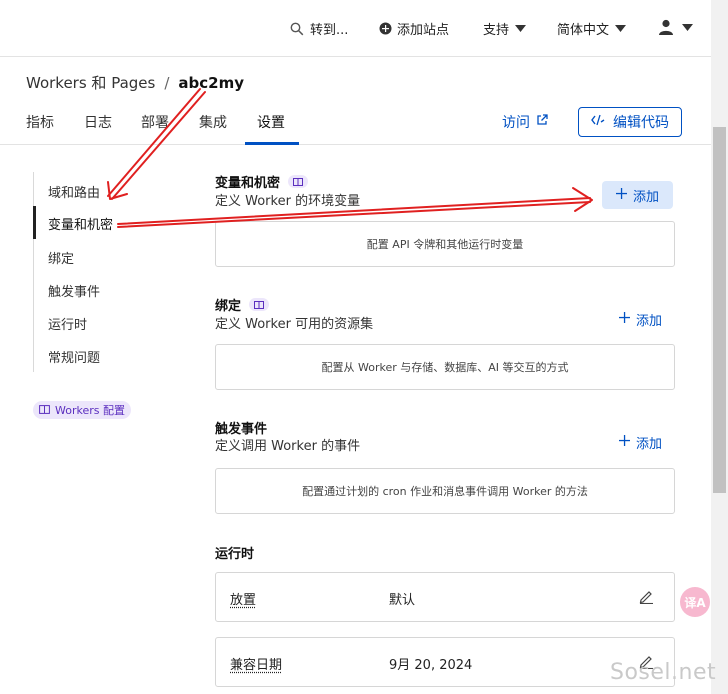  What do you see at coordinates (228, 306) in the screenshot?
I see `bindings-title-text: 绑定` at bounding box center [228, 306].